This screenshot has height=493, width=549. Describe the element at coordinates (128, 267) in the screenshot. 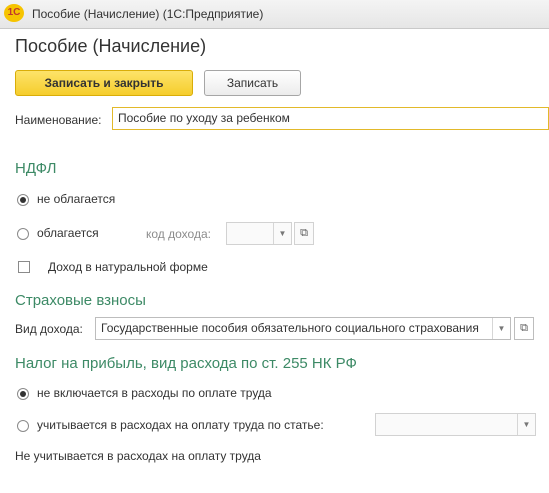

I see `in-kind-income-label: Доход в натуральной форме` at that location.